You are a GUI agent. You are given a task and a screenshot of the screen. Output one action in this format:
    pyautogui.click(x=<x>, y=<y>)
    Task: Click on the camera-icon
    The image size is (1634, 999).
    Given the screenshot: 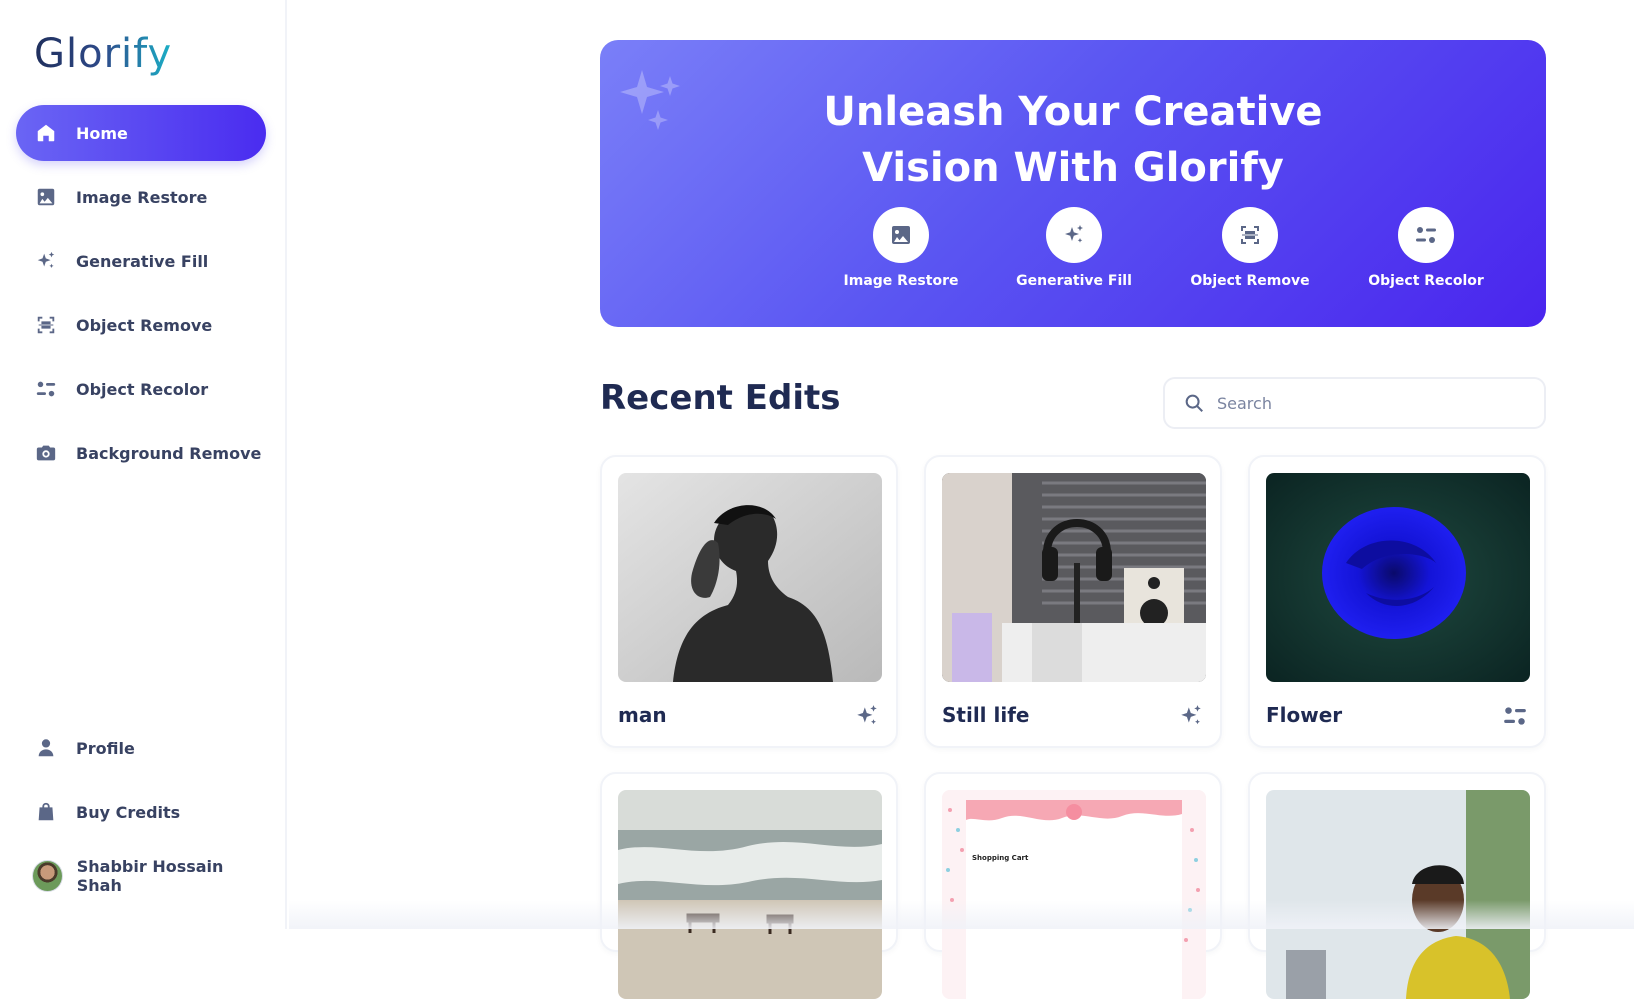 What is the action you would take?
    pyautogui.click(x=46, y=453)
    